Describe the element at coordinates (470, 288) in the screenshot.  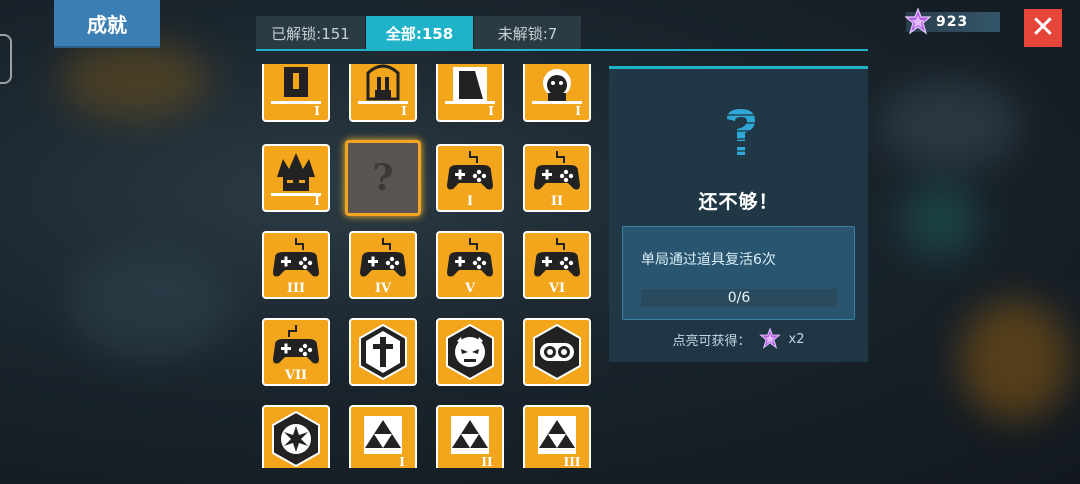
I see `rank-numeral: V` at that location.